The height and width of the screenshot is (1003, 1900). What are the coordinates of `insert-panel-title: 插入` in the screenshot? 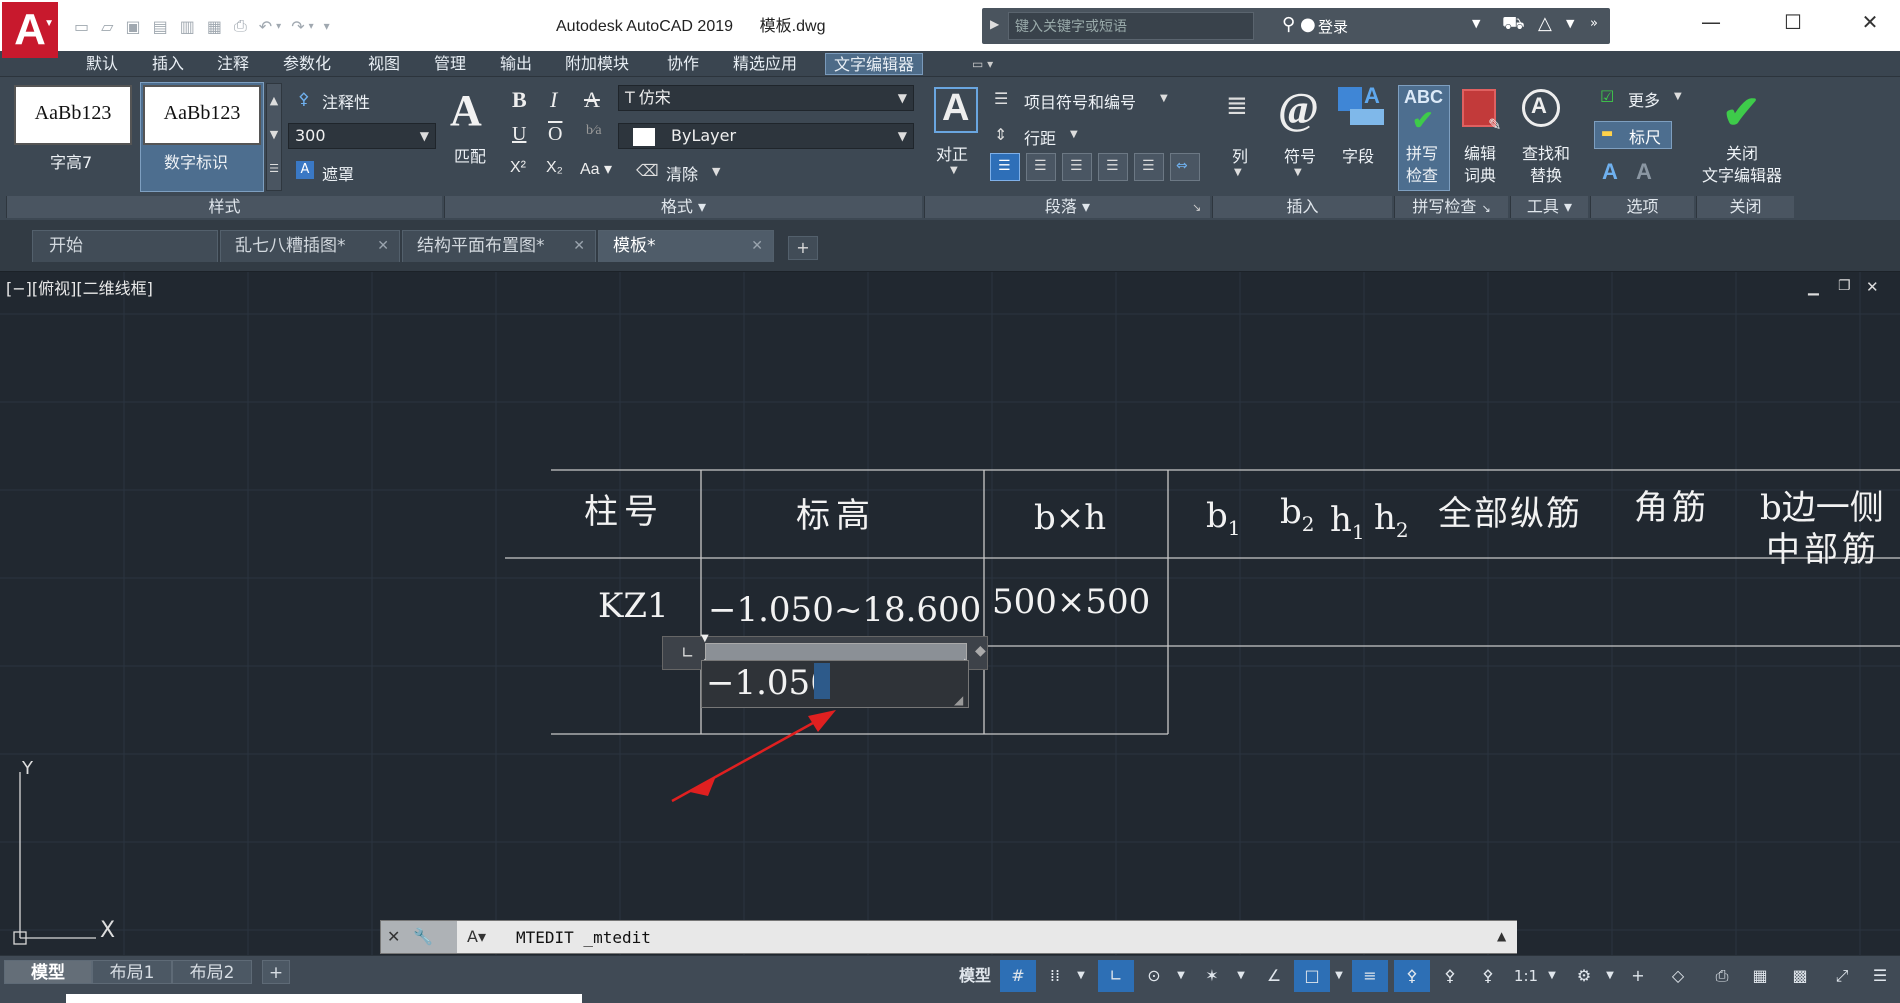 It's located at (1302, 207).